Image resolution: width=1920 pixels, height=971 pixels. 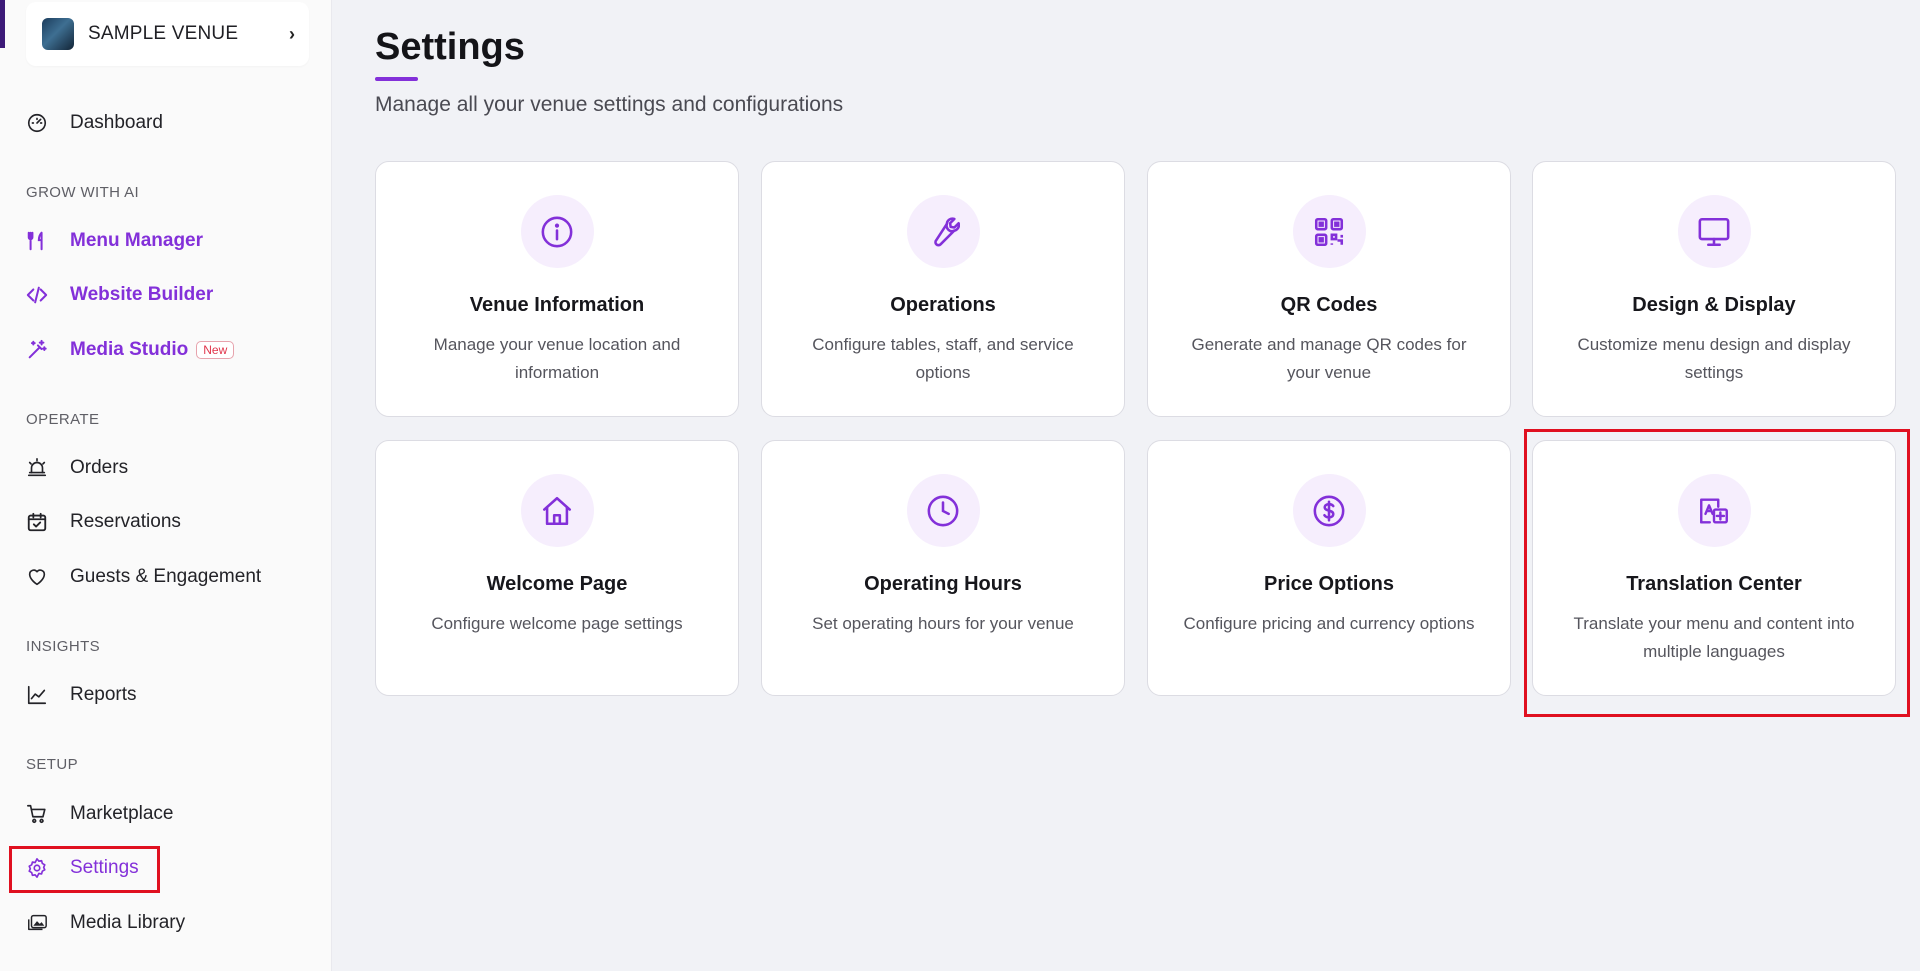 I want to click on window-edge-strip, so click(x=2, y=24).